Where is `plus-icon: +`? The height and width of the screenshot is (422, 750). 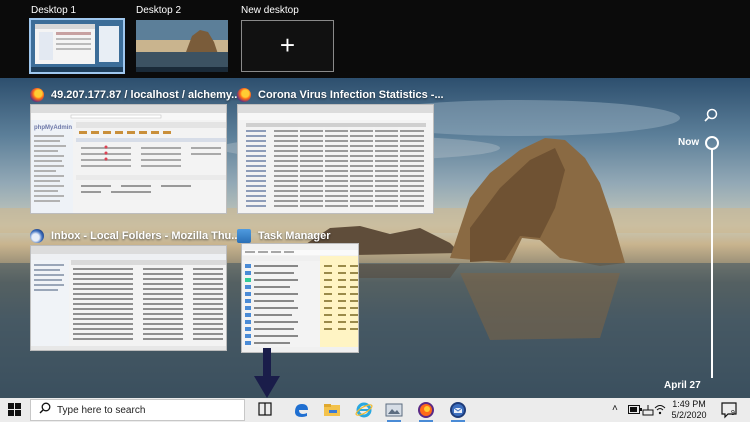 plus-icon: + is located at coordinates (287, 45).